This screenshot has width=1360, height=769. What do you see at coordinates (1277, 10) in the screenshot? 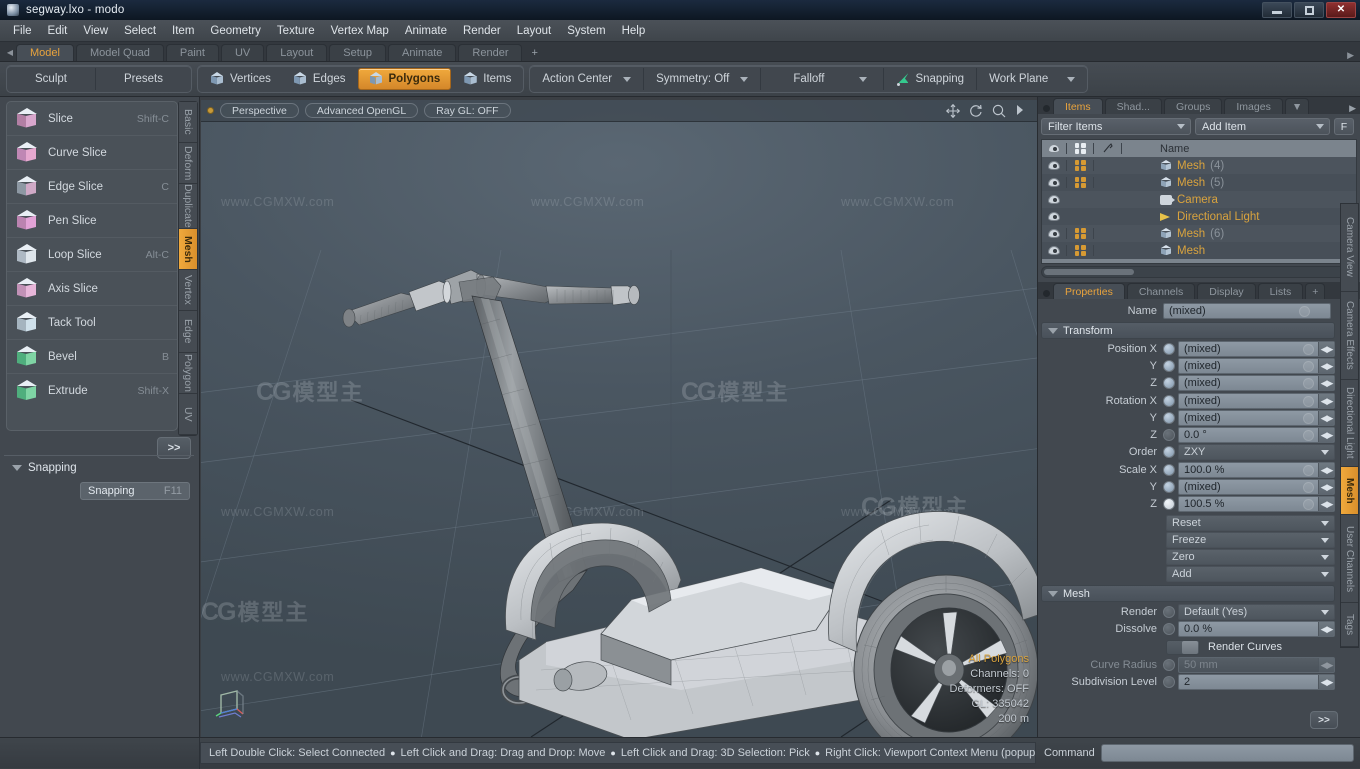
I see `minimize-button` at bounding box center [1277, 10].